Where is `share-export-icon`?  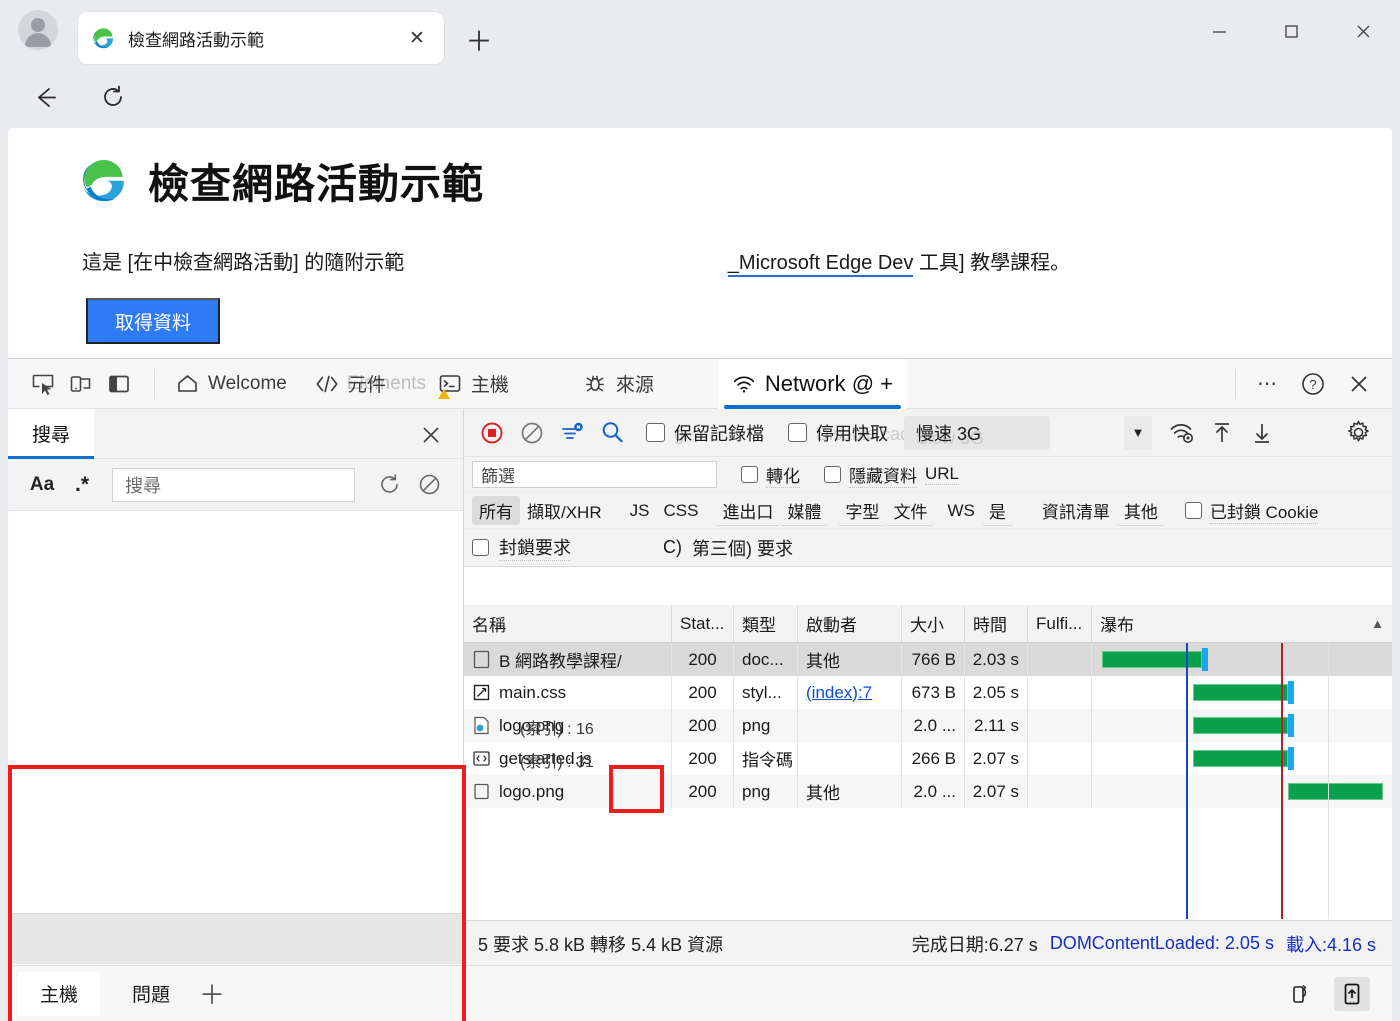 share-export-icon is located at coordinates (1352, 993).